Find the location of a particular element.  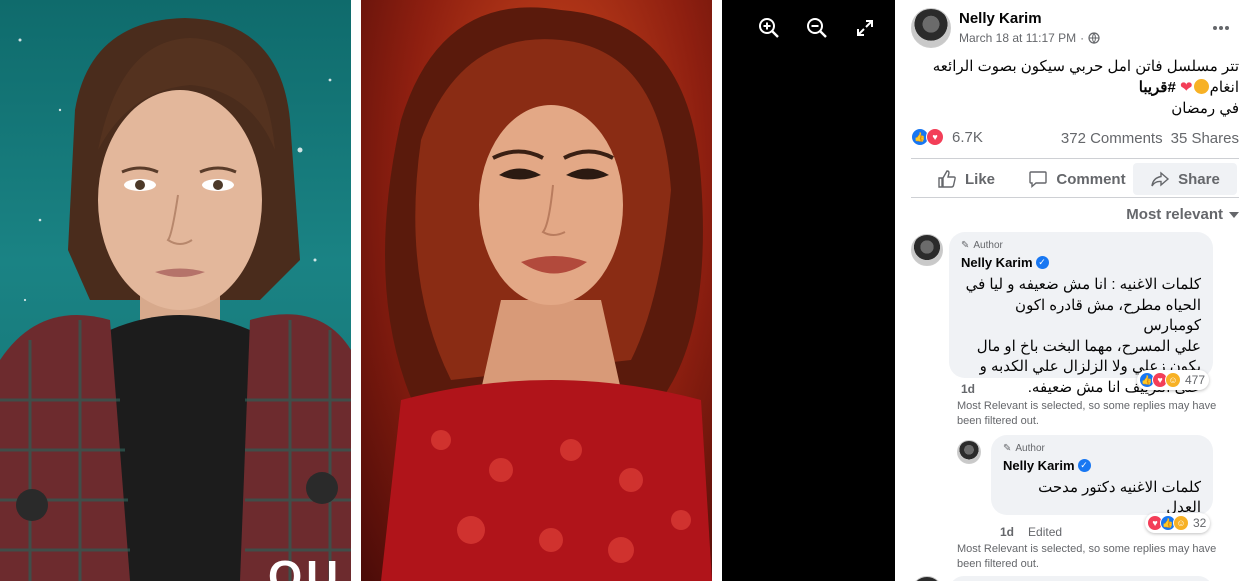

caret-down-icon is located at coordinates (1234, 214).